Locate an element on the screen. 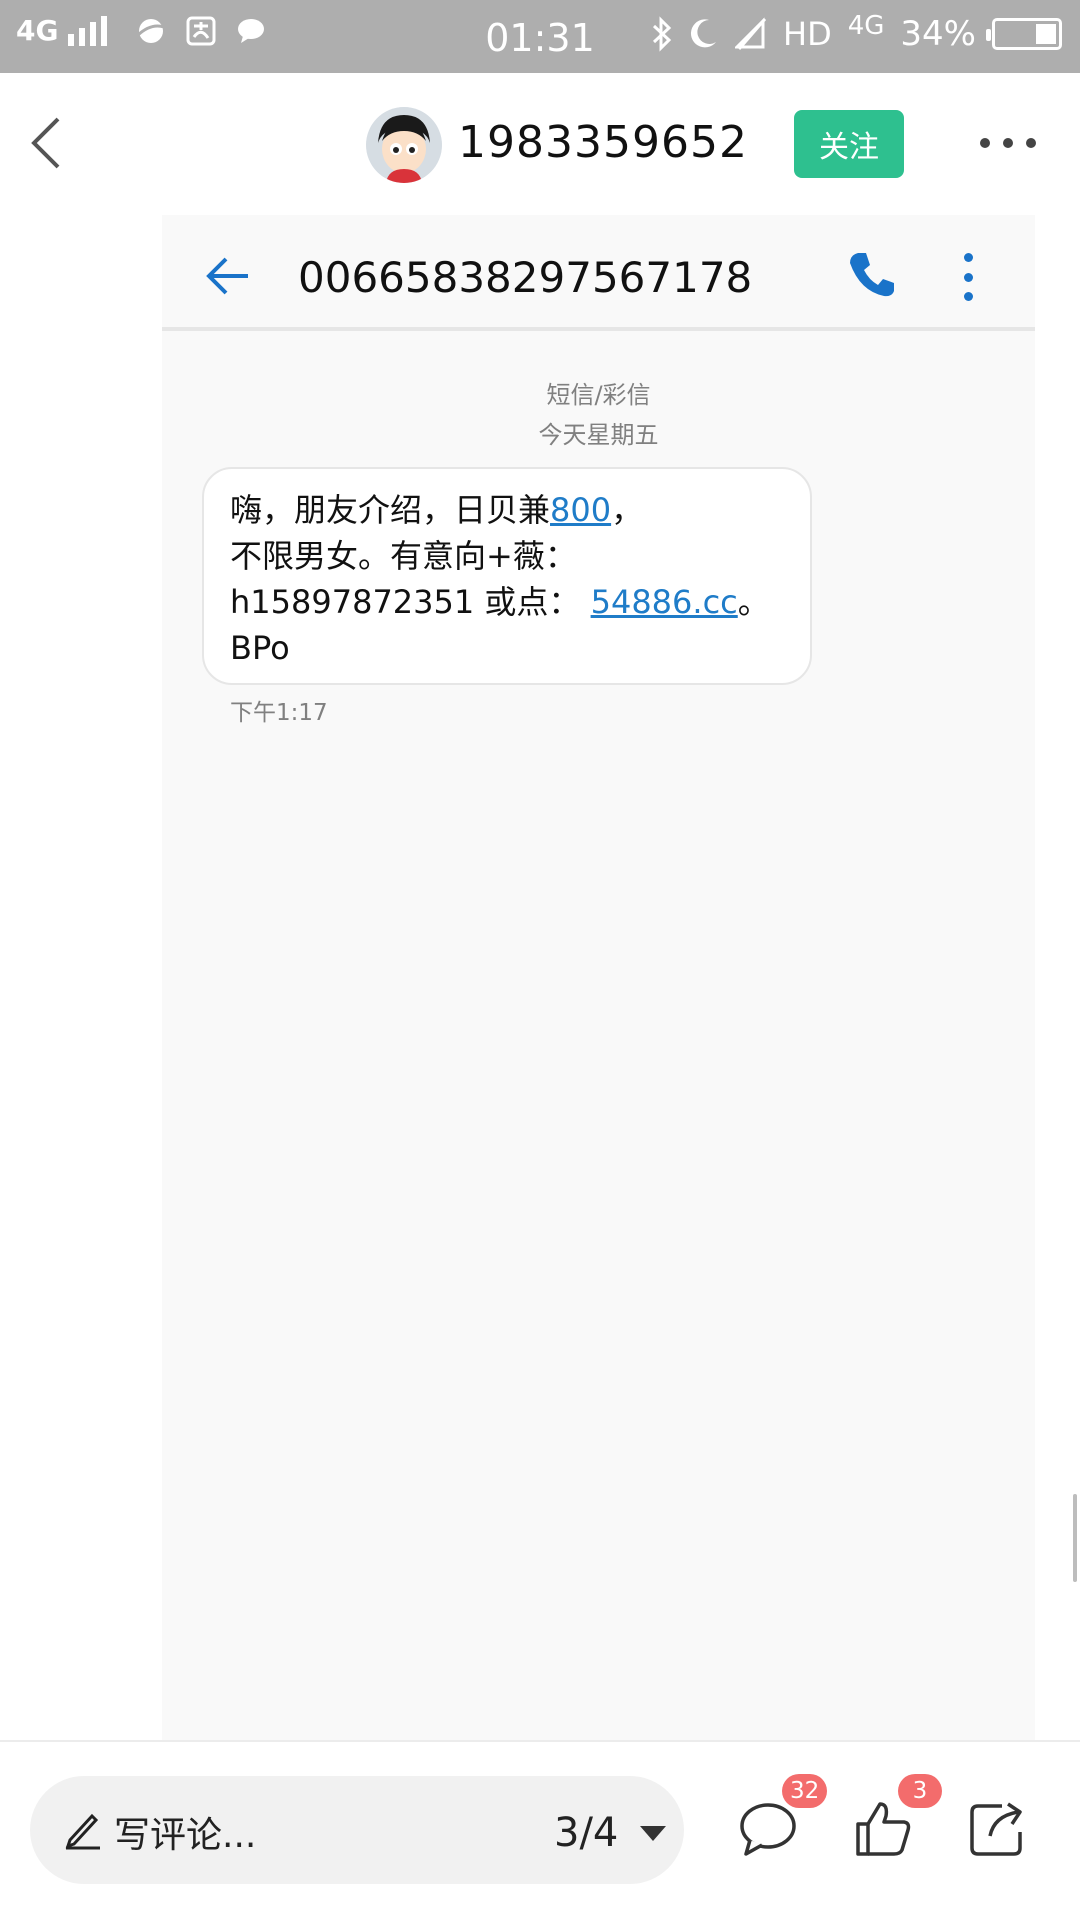  message-line: BPo is located at coordinates (260, 648).